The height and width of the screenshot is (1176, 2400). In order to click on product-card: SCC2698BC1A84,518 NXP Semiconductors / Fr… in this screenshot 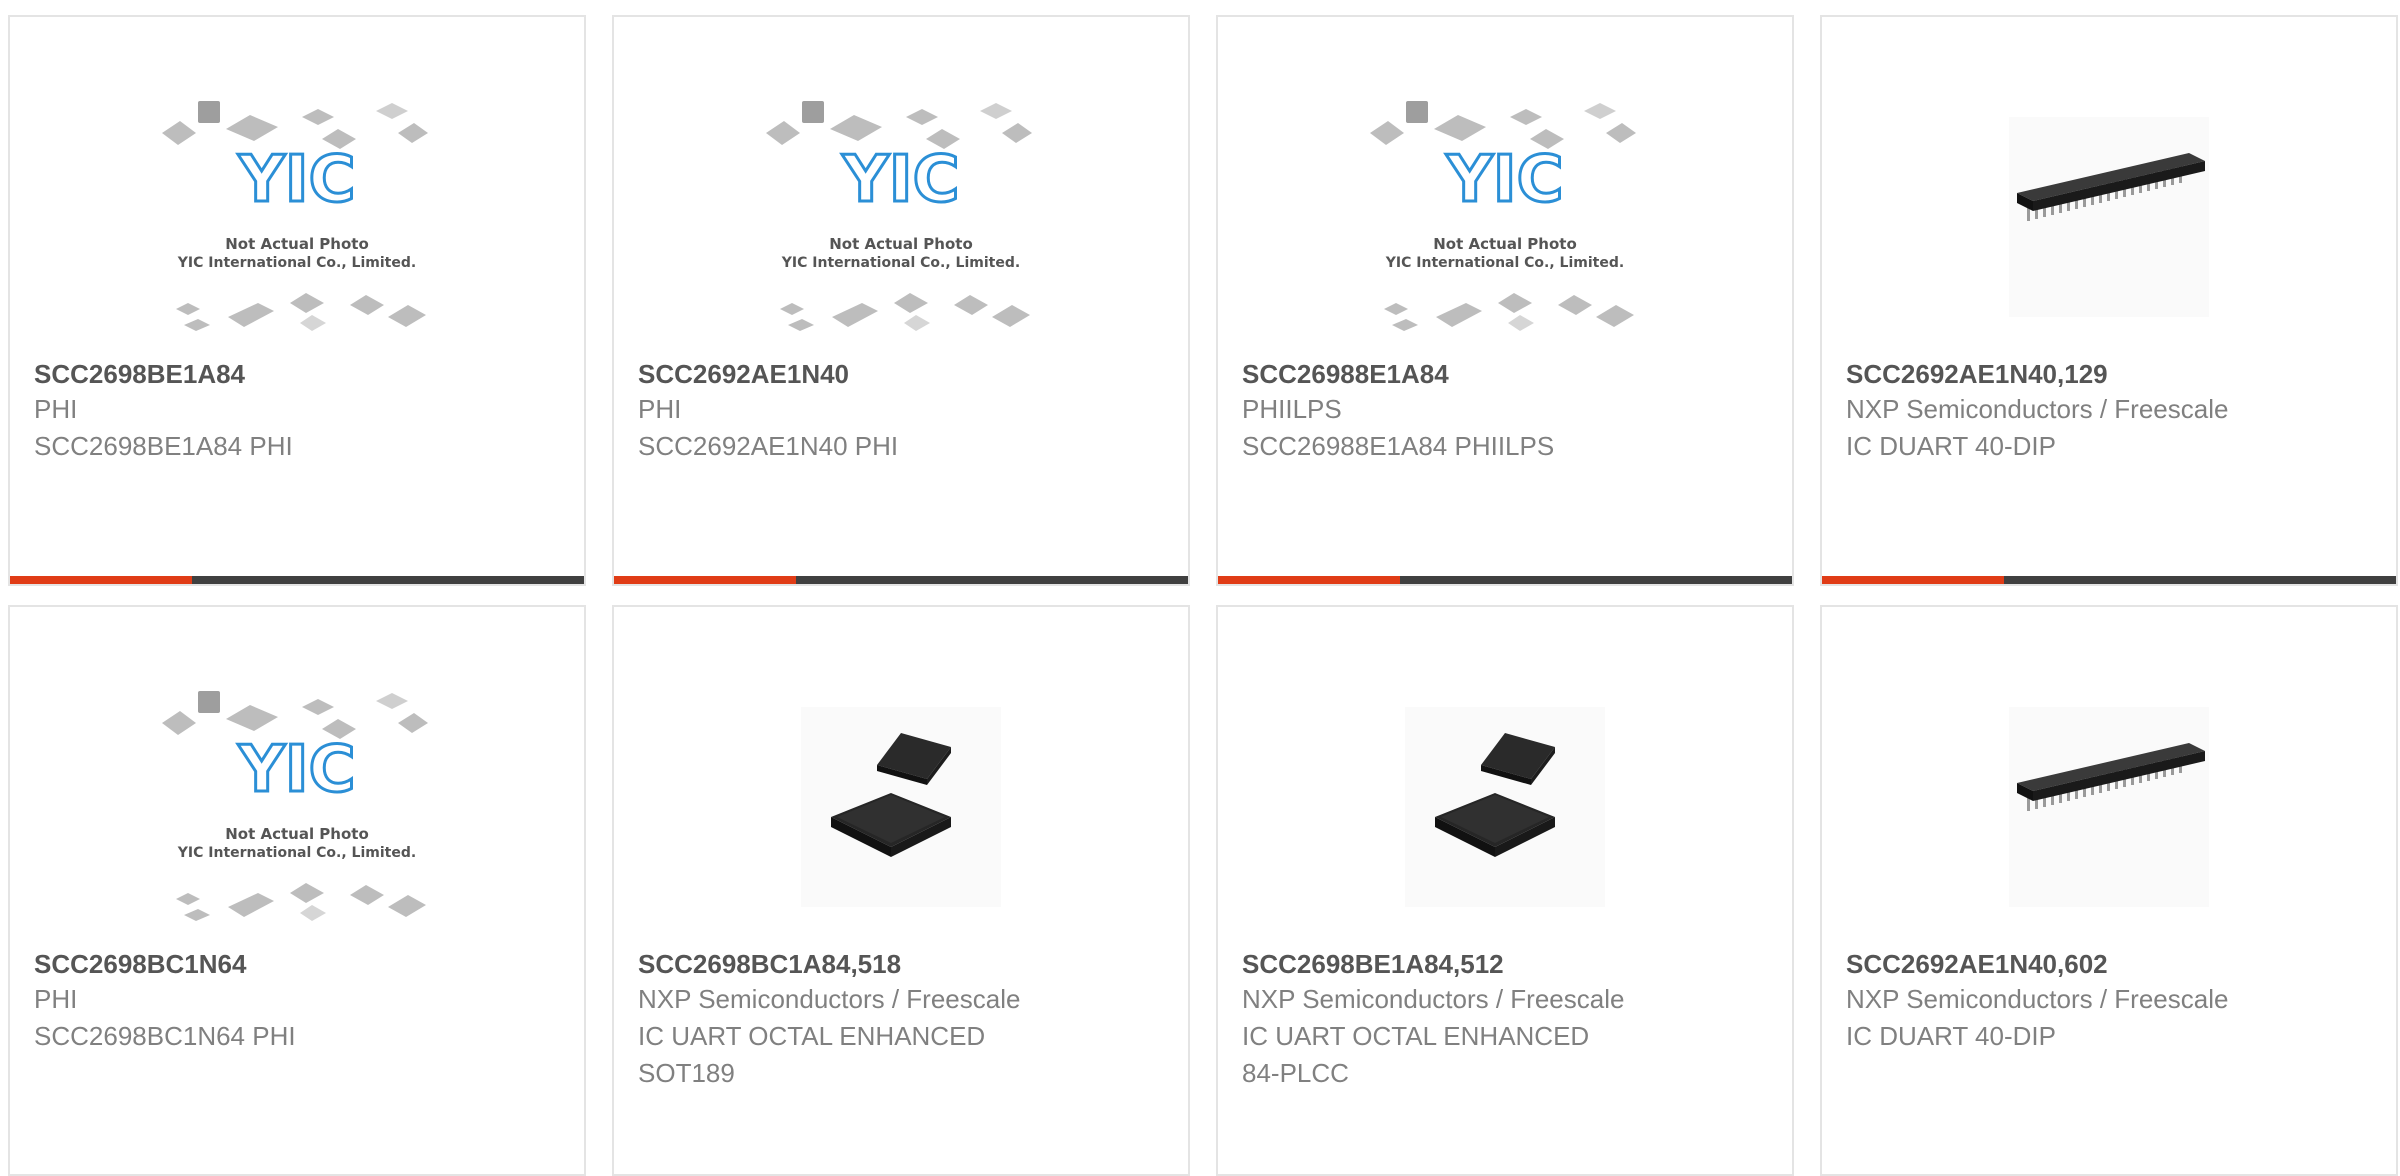, I will do `click(901, 890)`.